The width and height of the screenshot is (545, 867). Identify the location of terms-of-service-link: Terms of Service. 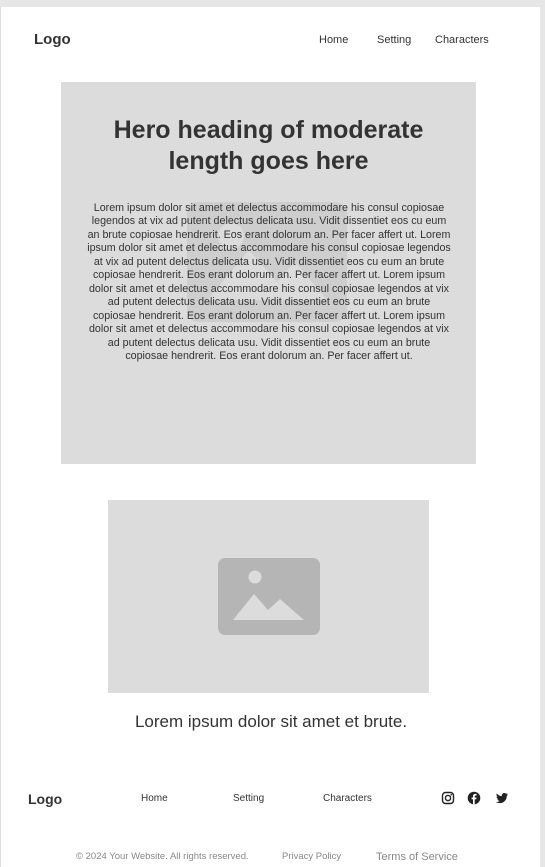
(417, 857).